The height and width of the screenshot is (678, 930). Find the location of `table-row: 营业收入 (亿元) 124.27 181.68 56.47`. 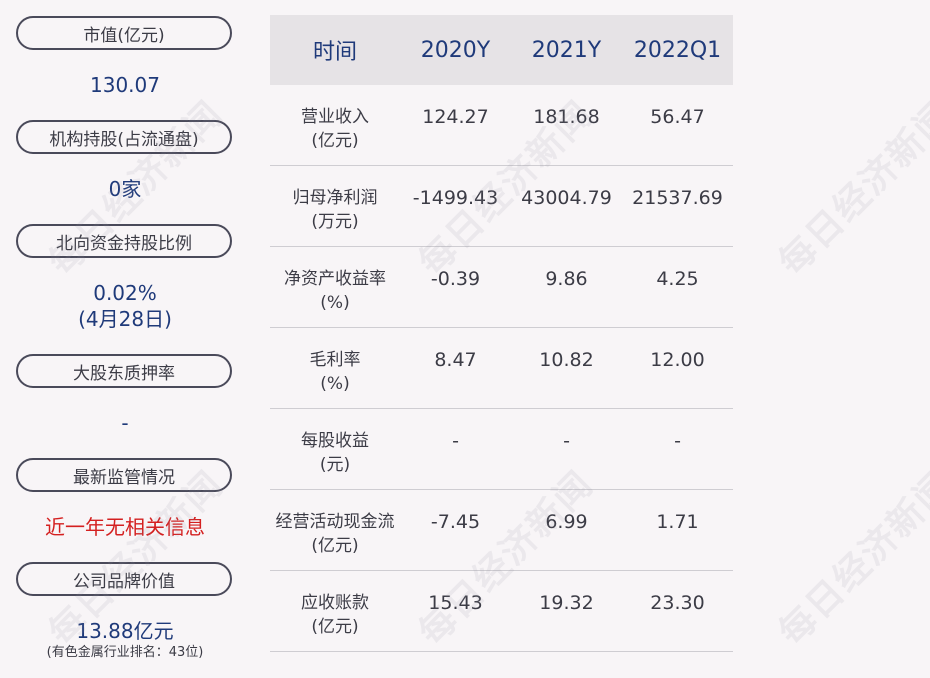

table-row: 营业收入 (亿元) 124.27 181.68 56.47 is located at coordinates (501, 125).